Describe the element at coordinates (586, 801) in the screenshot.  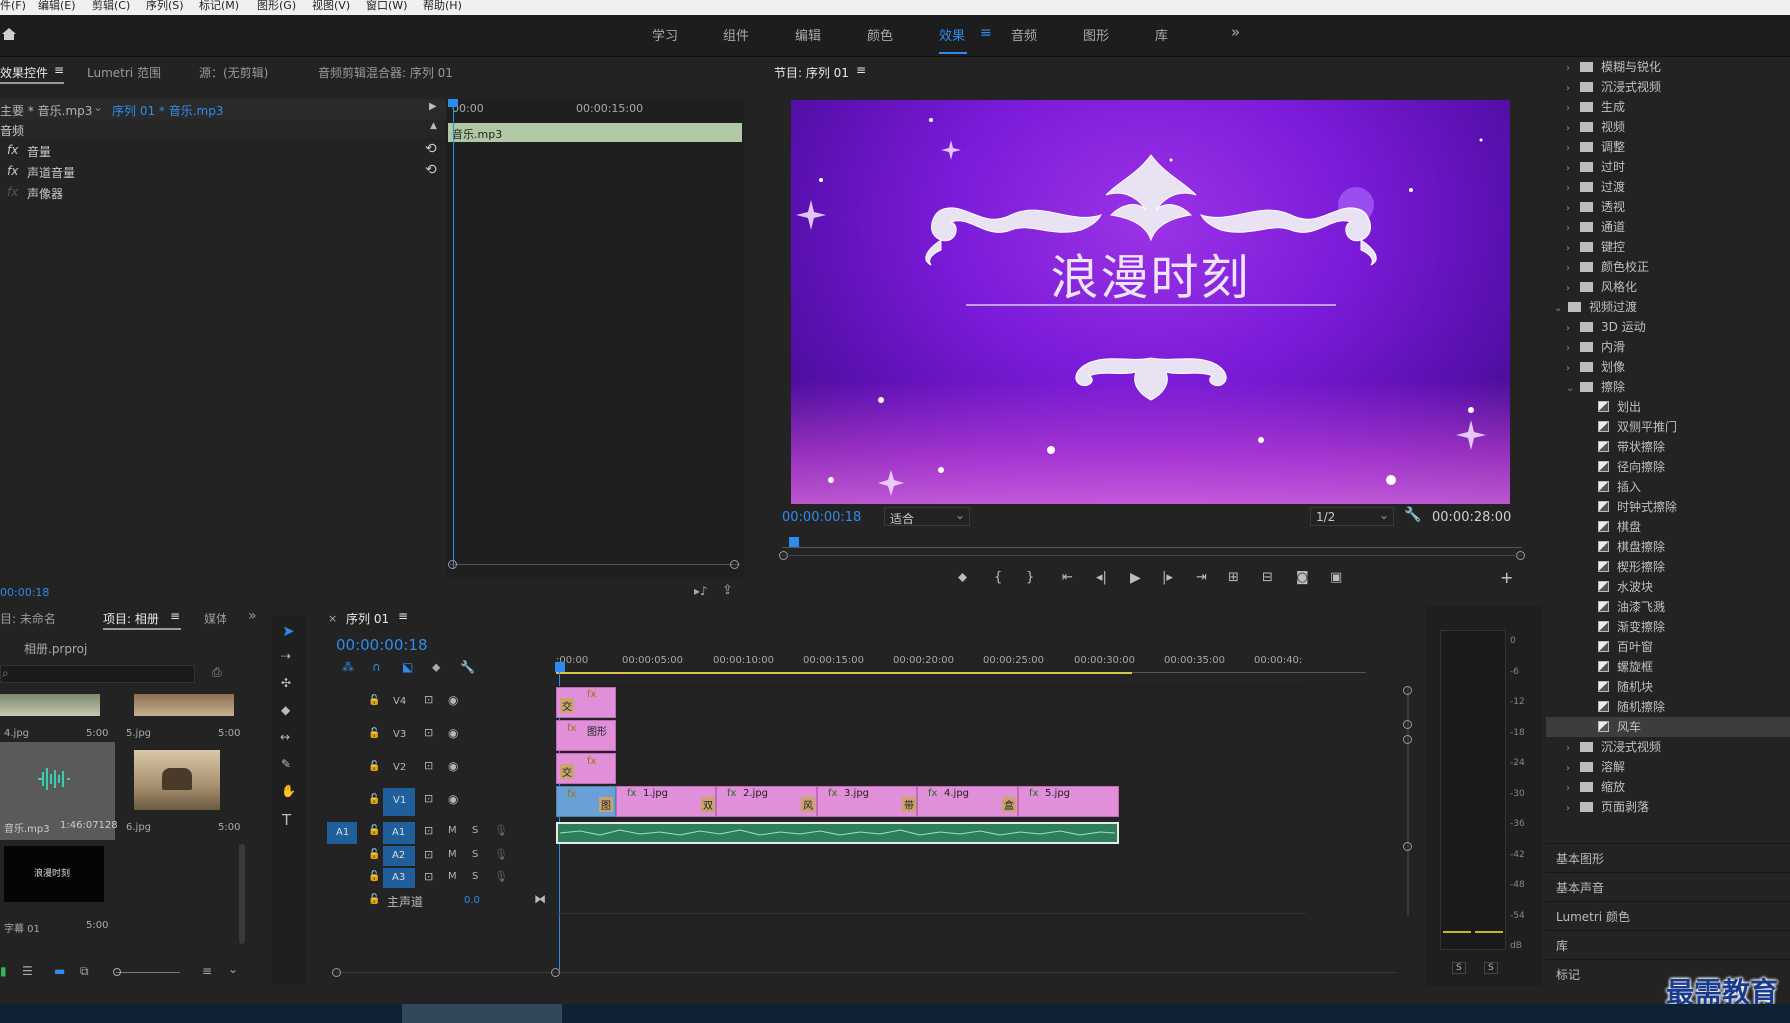
I see `clip-v1-title: fx 图` at that location.